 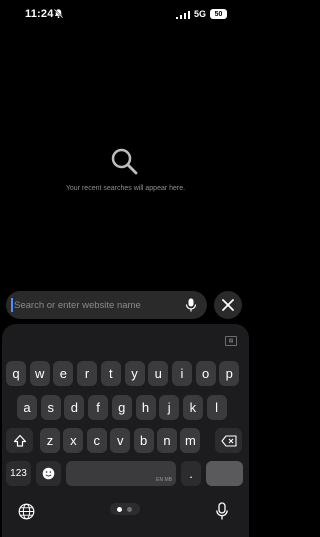 I want to click on key-u: u, so click(x=158, y=373).